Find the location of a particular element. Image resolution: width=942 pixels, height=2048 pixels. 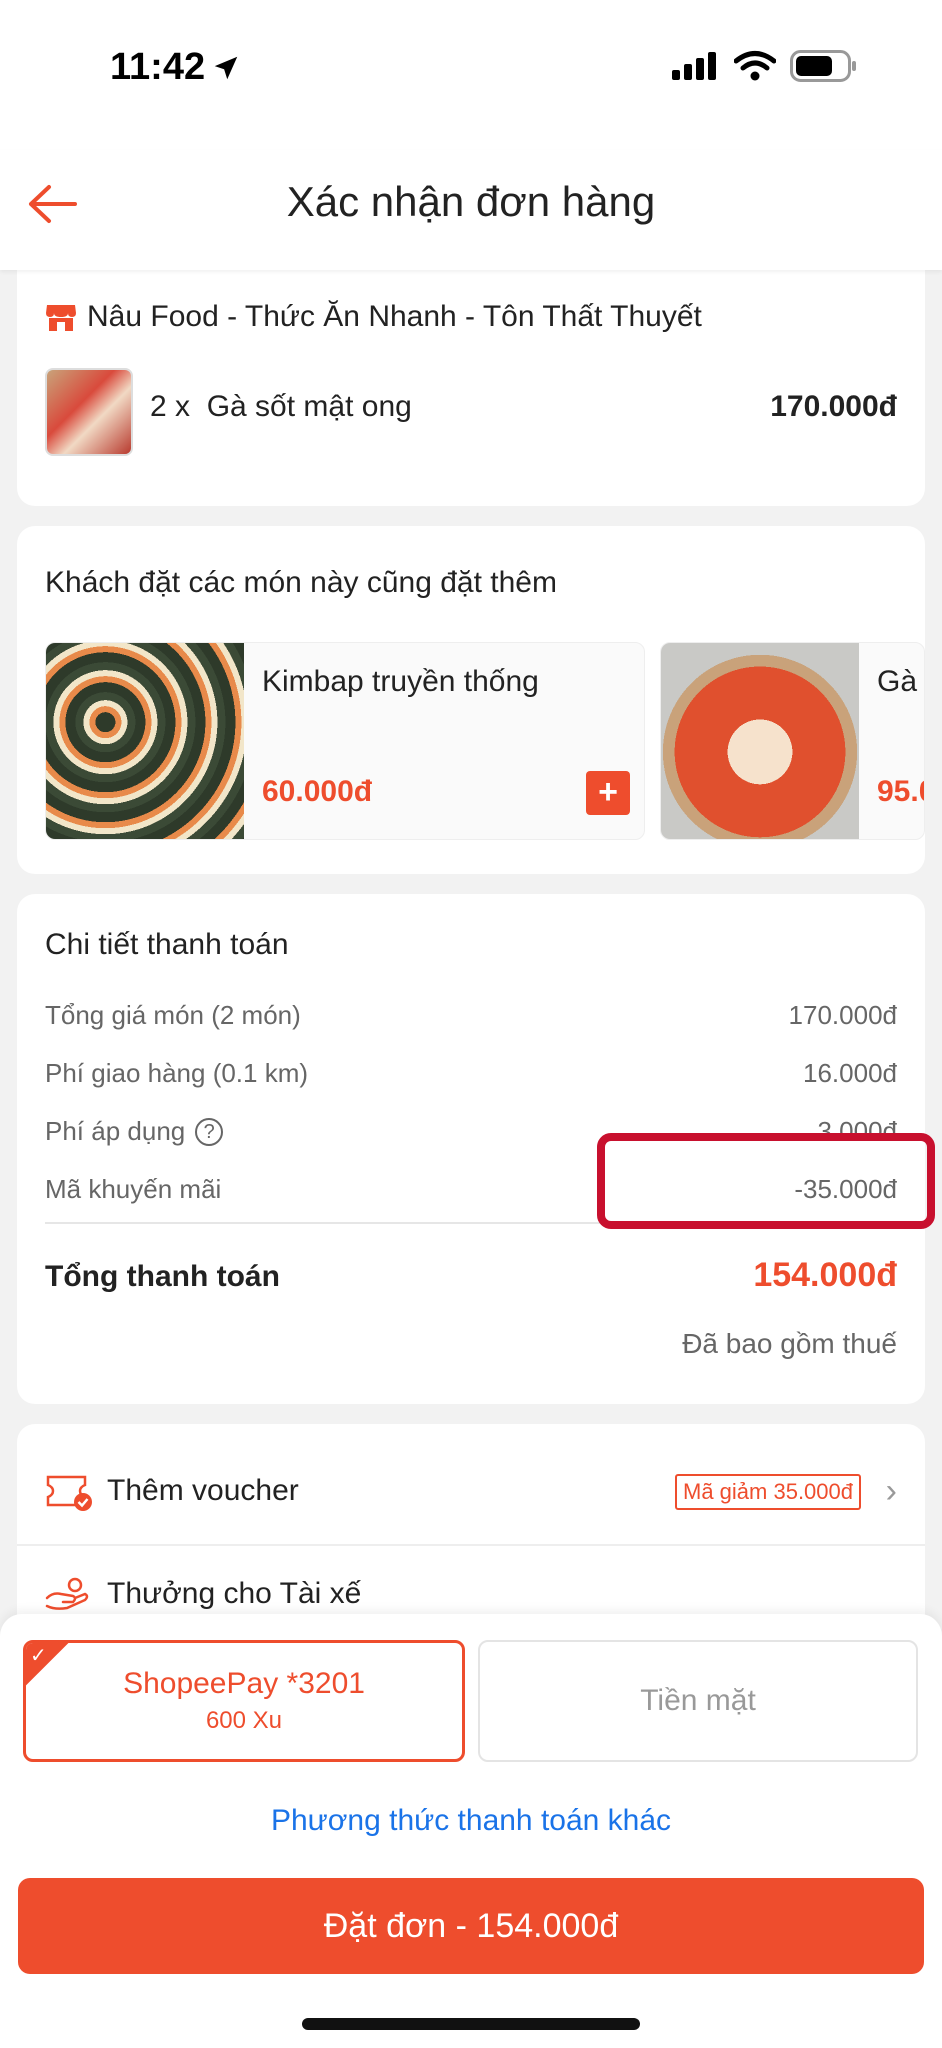

service-fee-label: Phí áp dụng is located at coordinates (115, 1131).